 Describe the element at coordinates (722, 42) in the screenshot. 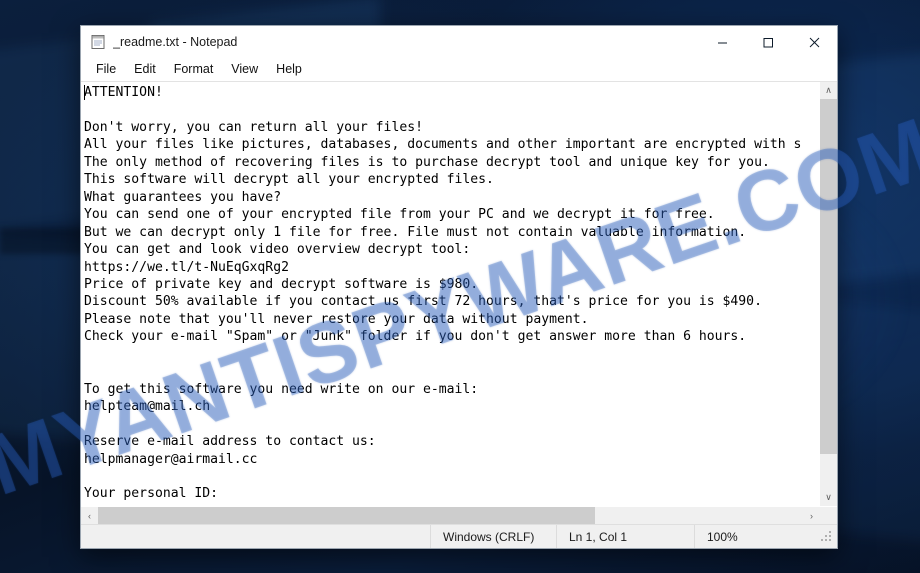

I see `minimize-button` at that location.